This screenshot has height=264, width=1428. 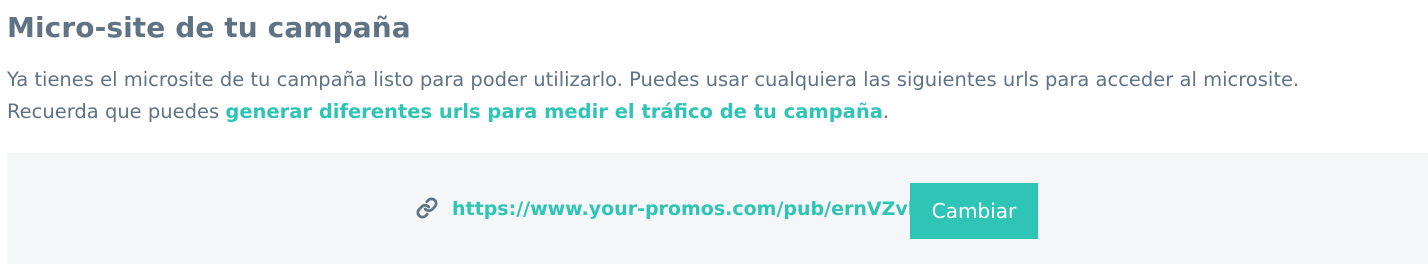 What do you see at coordinates (886, 111) in the screenshot?
I see `description-line-2-suffix: .` at bounding box center [886, 111].